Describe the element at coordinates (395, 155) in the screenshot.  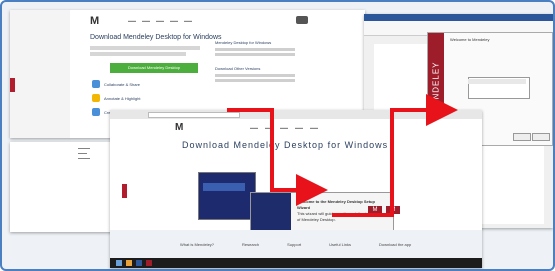
I see `arrow-to-word-dialog` at that location.